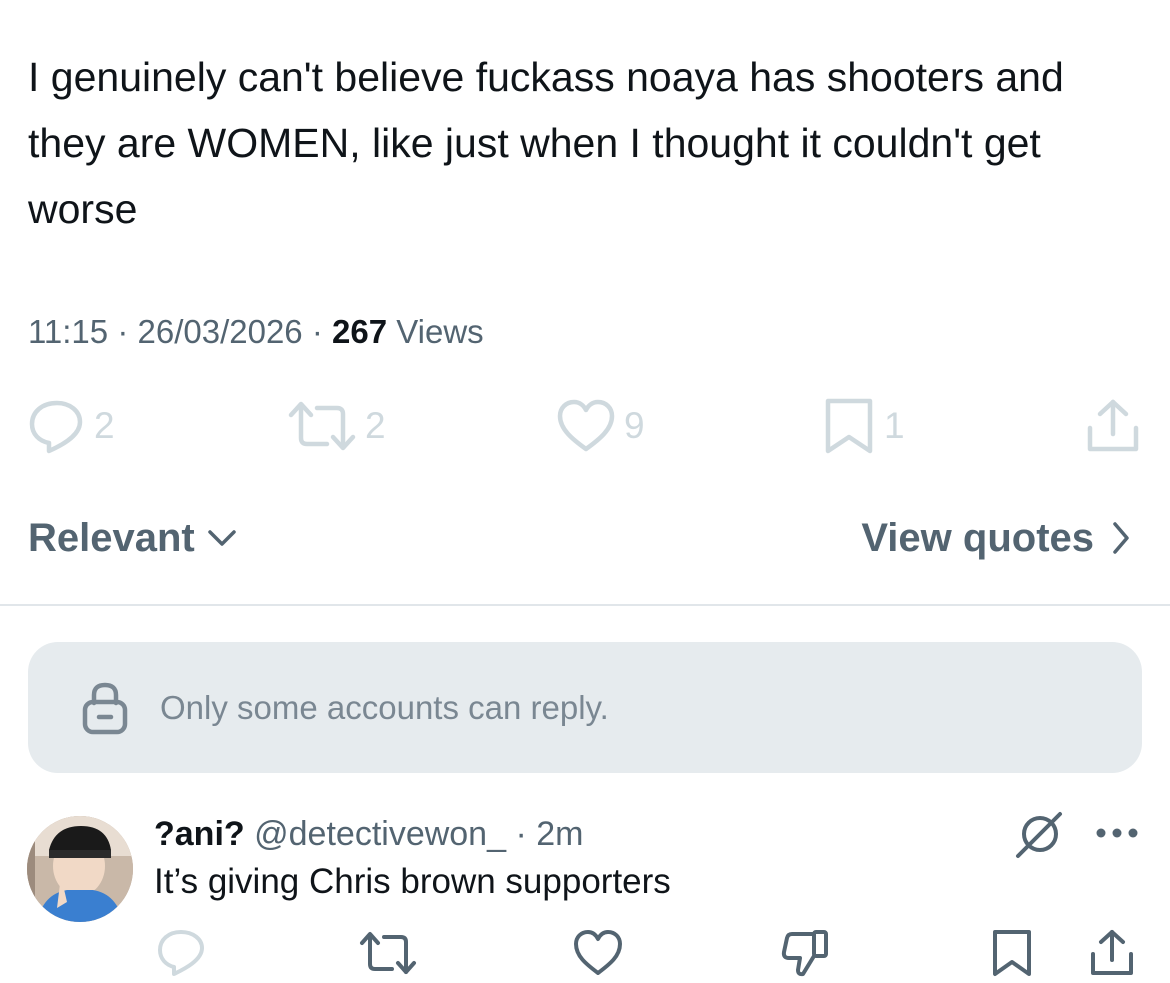 The image size is (1170, 983). I want to click on reply-like-button, so click(598, 955).